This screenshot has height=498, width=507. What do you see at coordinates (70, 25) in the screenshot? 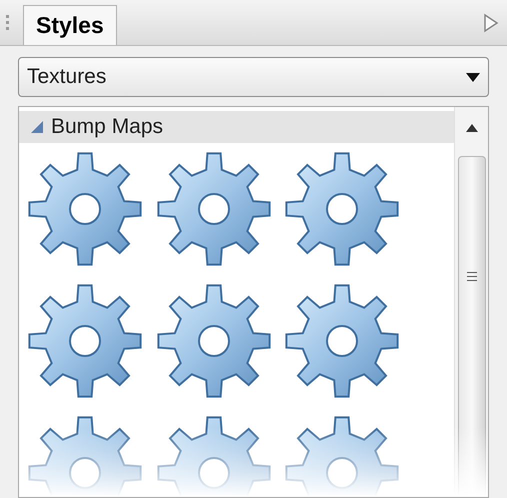
I see `panel-tab: Styles` at bounding box center [70, 25].